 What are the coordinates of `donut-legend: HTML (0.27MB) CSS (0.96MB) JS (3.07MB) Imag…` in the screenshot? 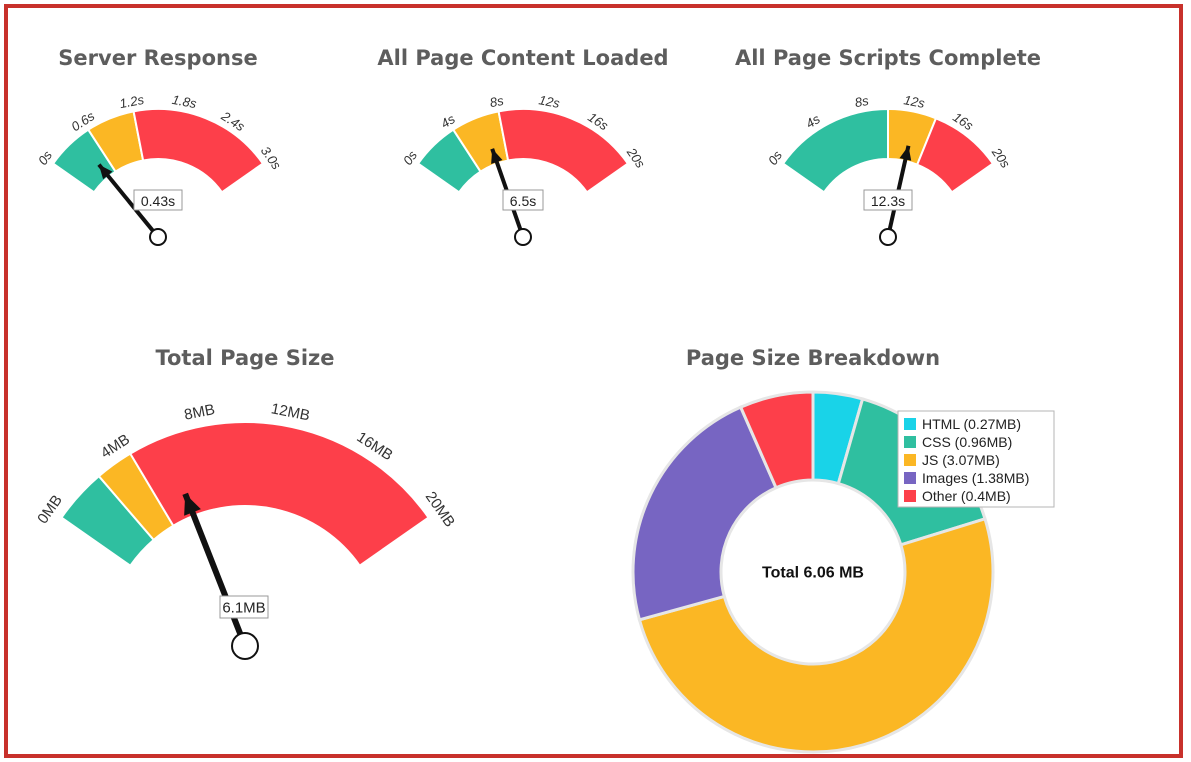 It's located at (976, 459).